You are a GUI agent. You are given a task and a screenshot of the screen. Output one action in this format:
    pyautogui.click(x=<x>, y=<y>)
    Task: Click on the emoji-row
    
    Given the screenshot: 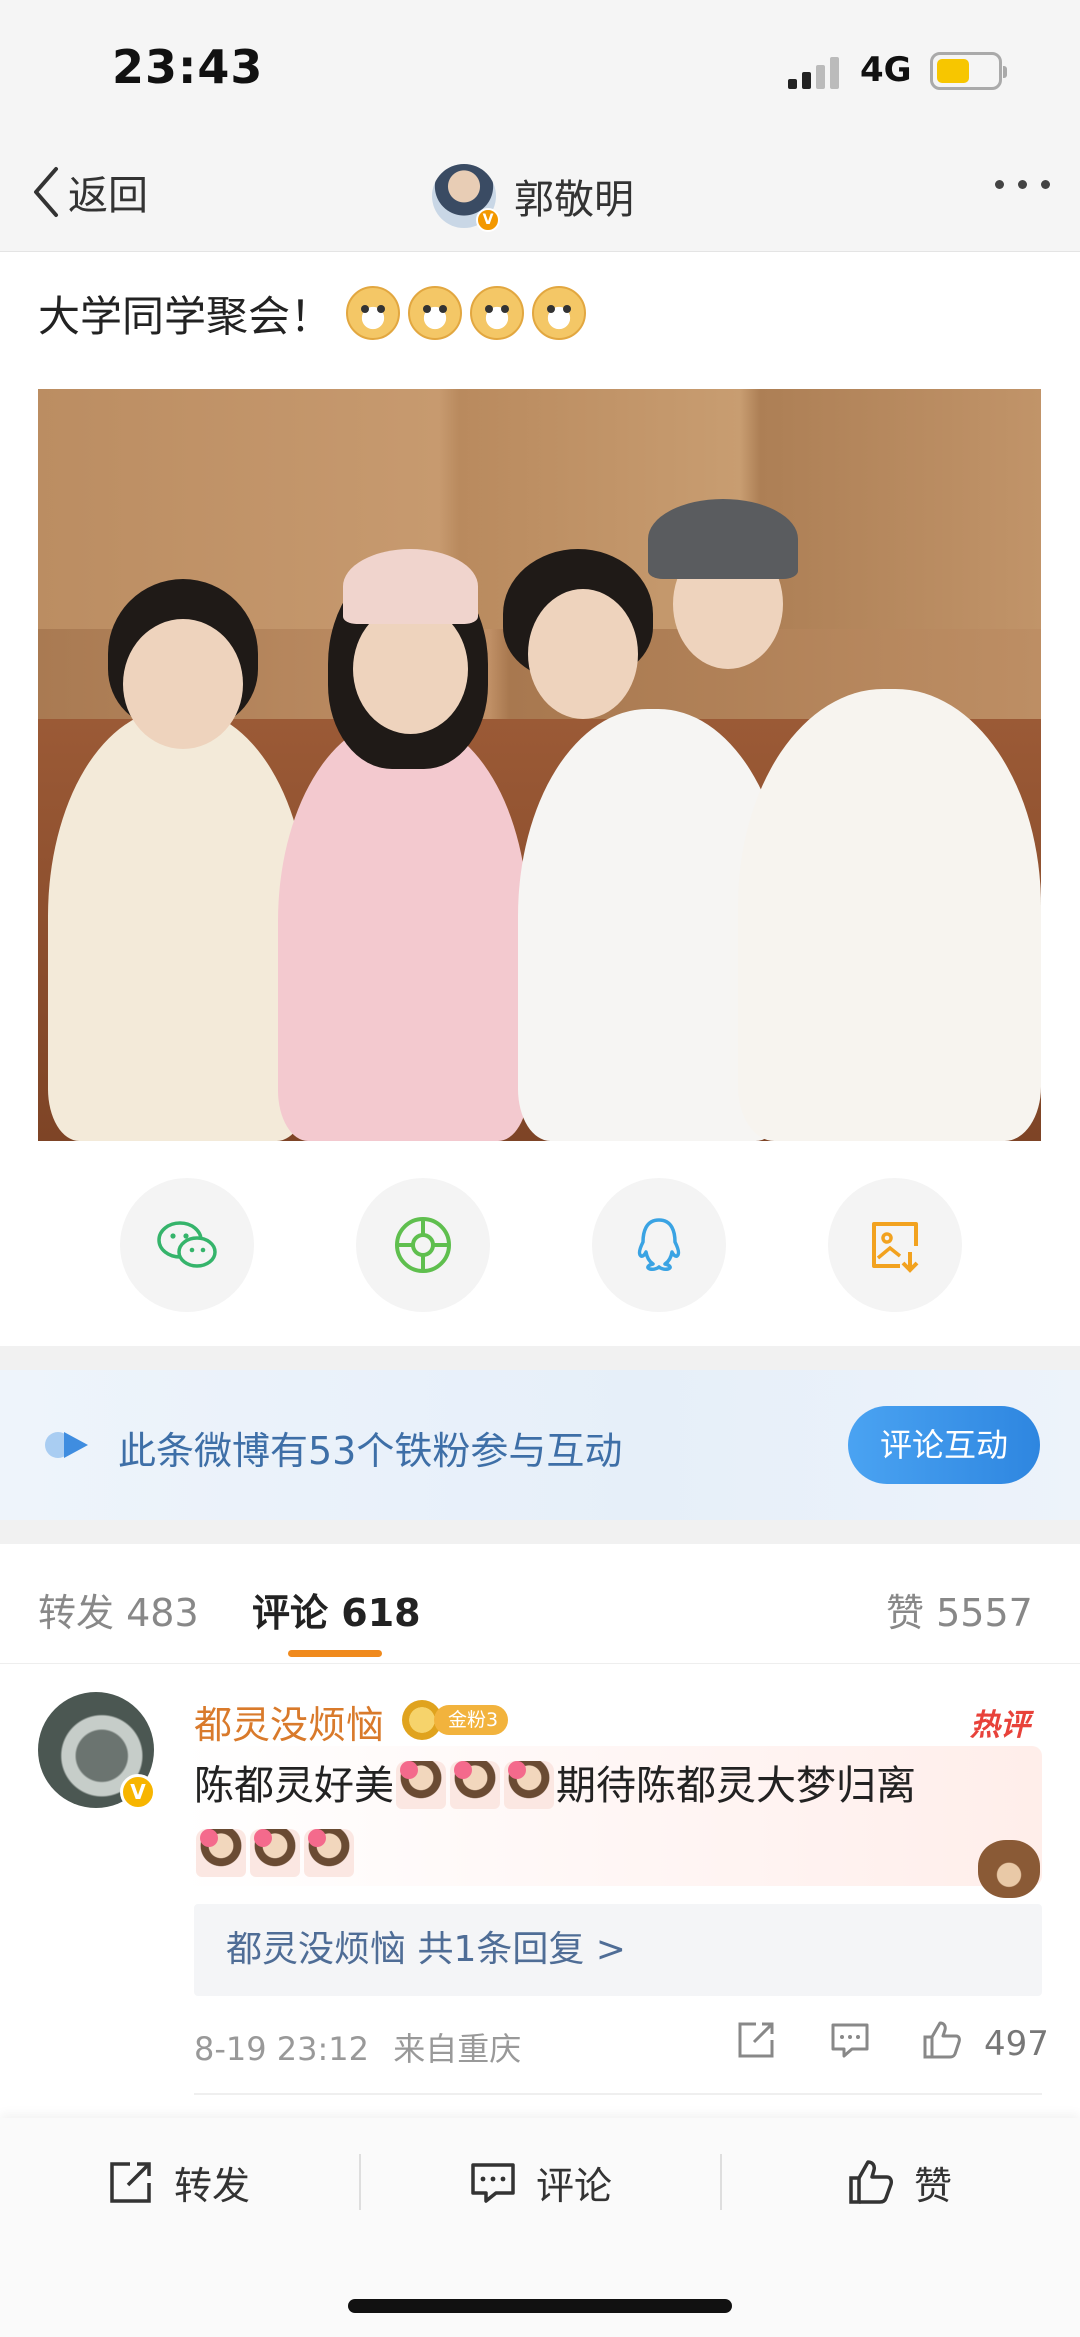 What is the action you would take?
    pyautogui.click(x=466, y=313)
    